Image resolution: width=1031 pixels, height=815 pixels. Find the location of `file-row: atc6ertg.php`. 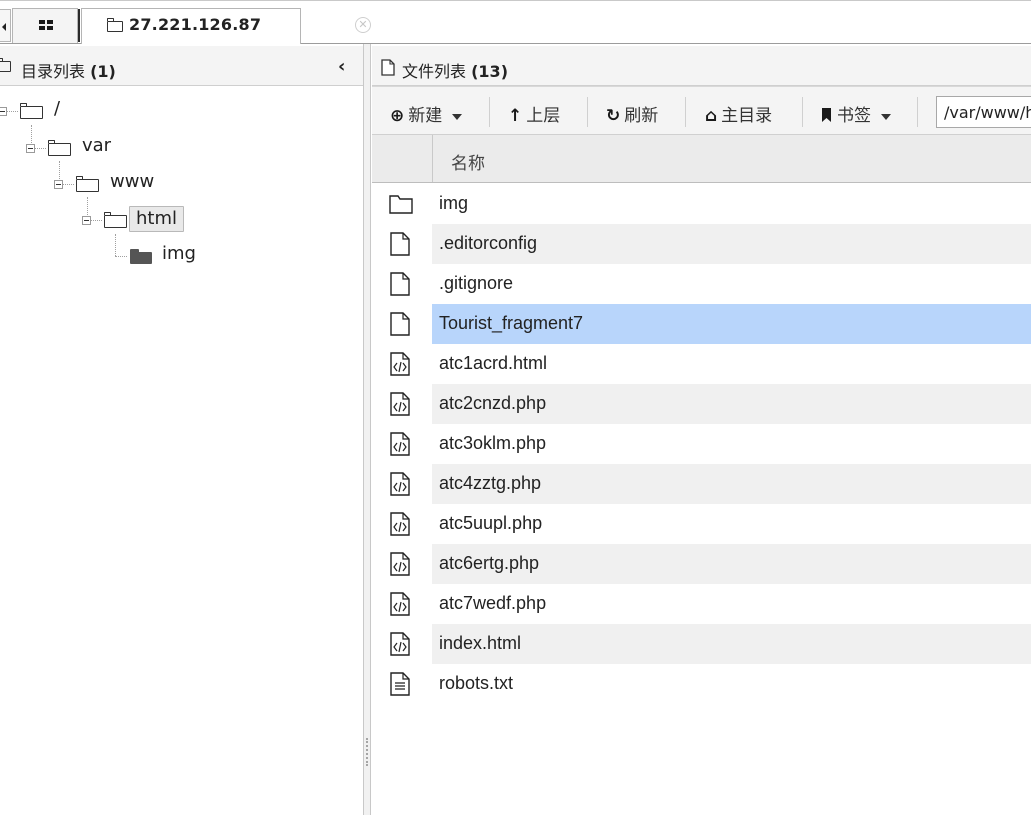

file-row: atc6ertg.php is located at coordinates (701, 564).